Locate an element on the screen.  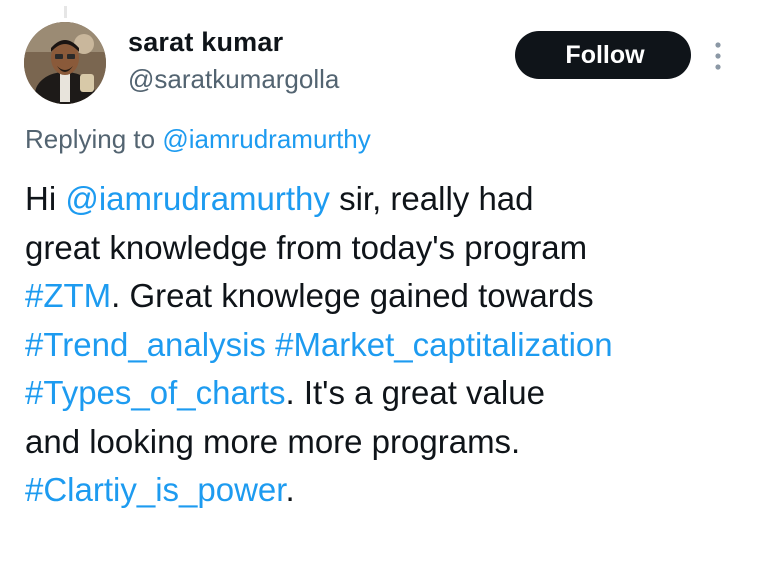
tweet-text-segment: great knowledge from today's program is located at coordinates (306, 247).